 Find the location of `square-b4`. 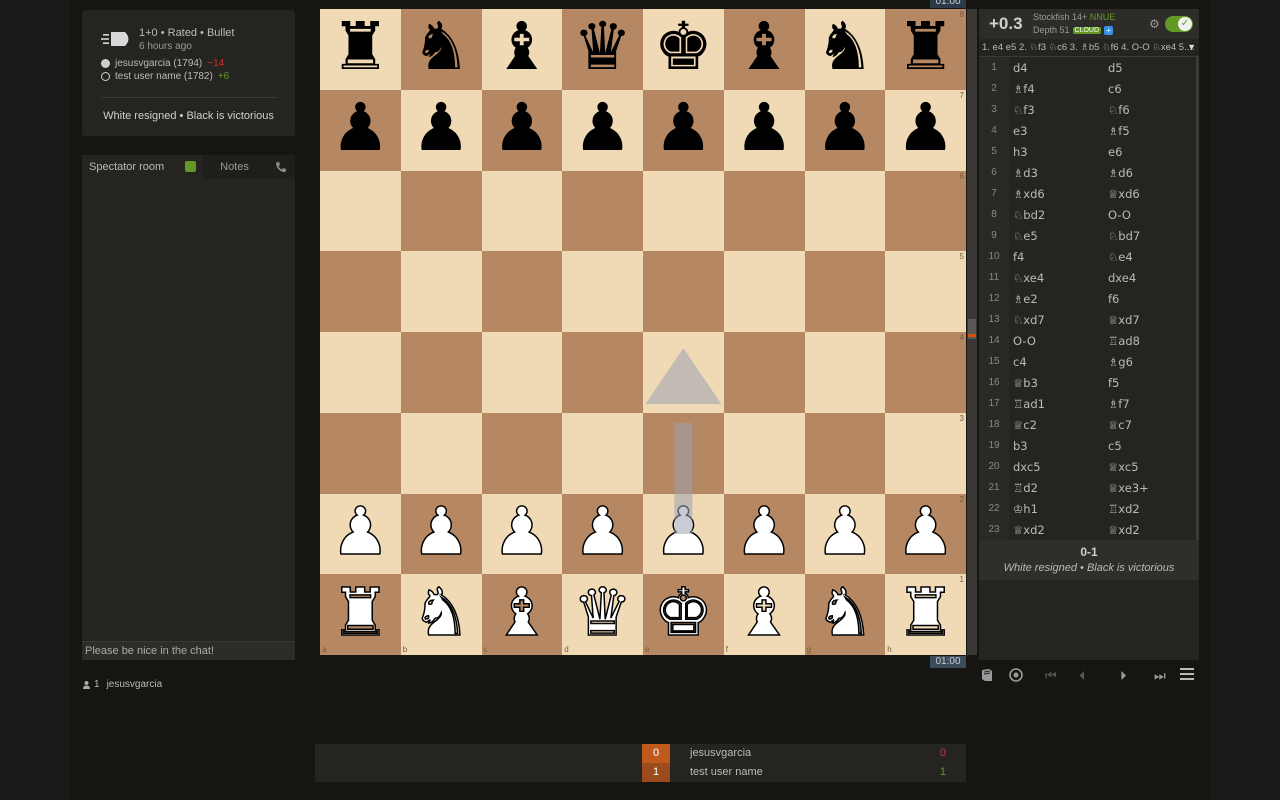

square-b4 is located at coordinates (441, 372).